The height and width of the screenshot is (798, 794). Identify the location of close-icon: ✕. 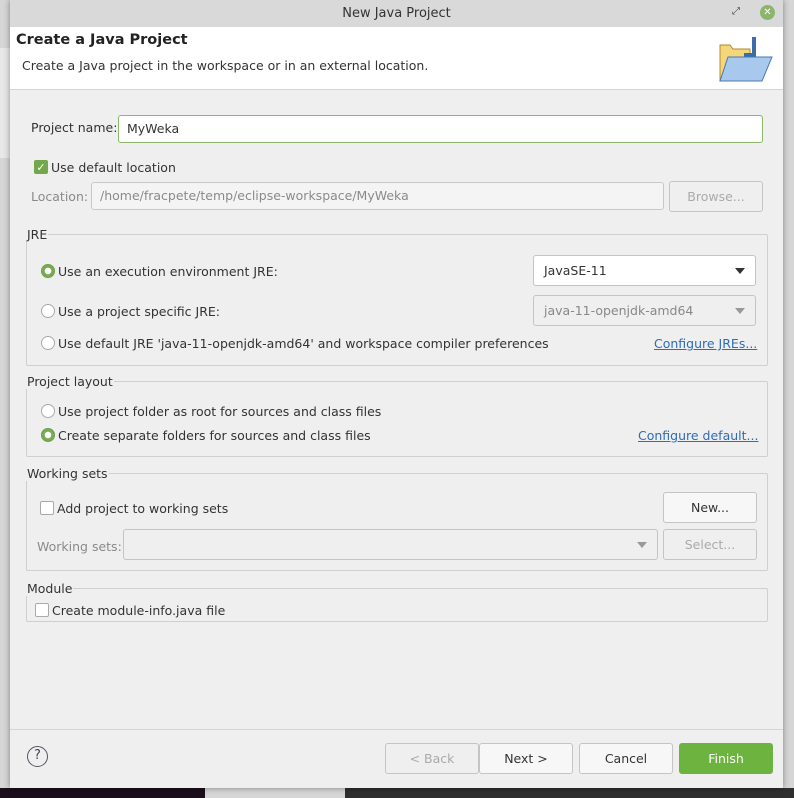
(767, 12).